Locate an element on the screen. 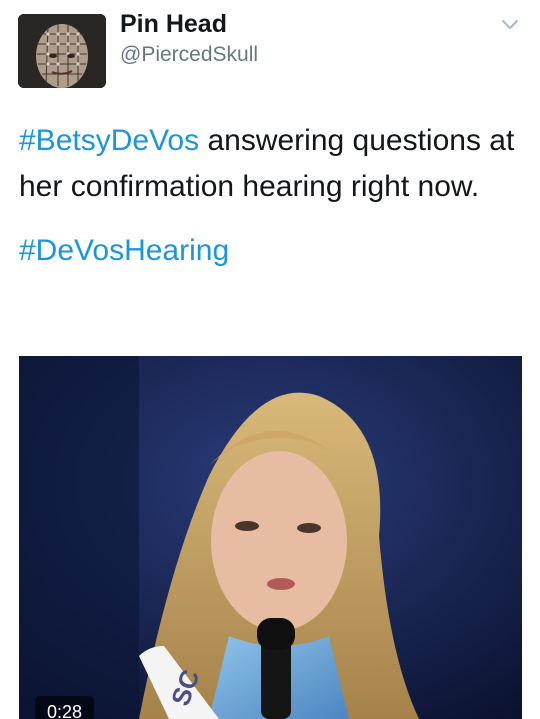  tweet-hashtags: #DeVosHearing is located at coordinates (271, 251).